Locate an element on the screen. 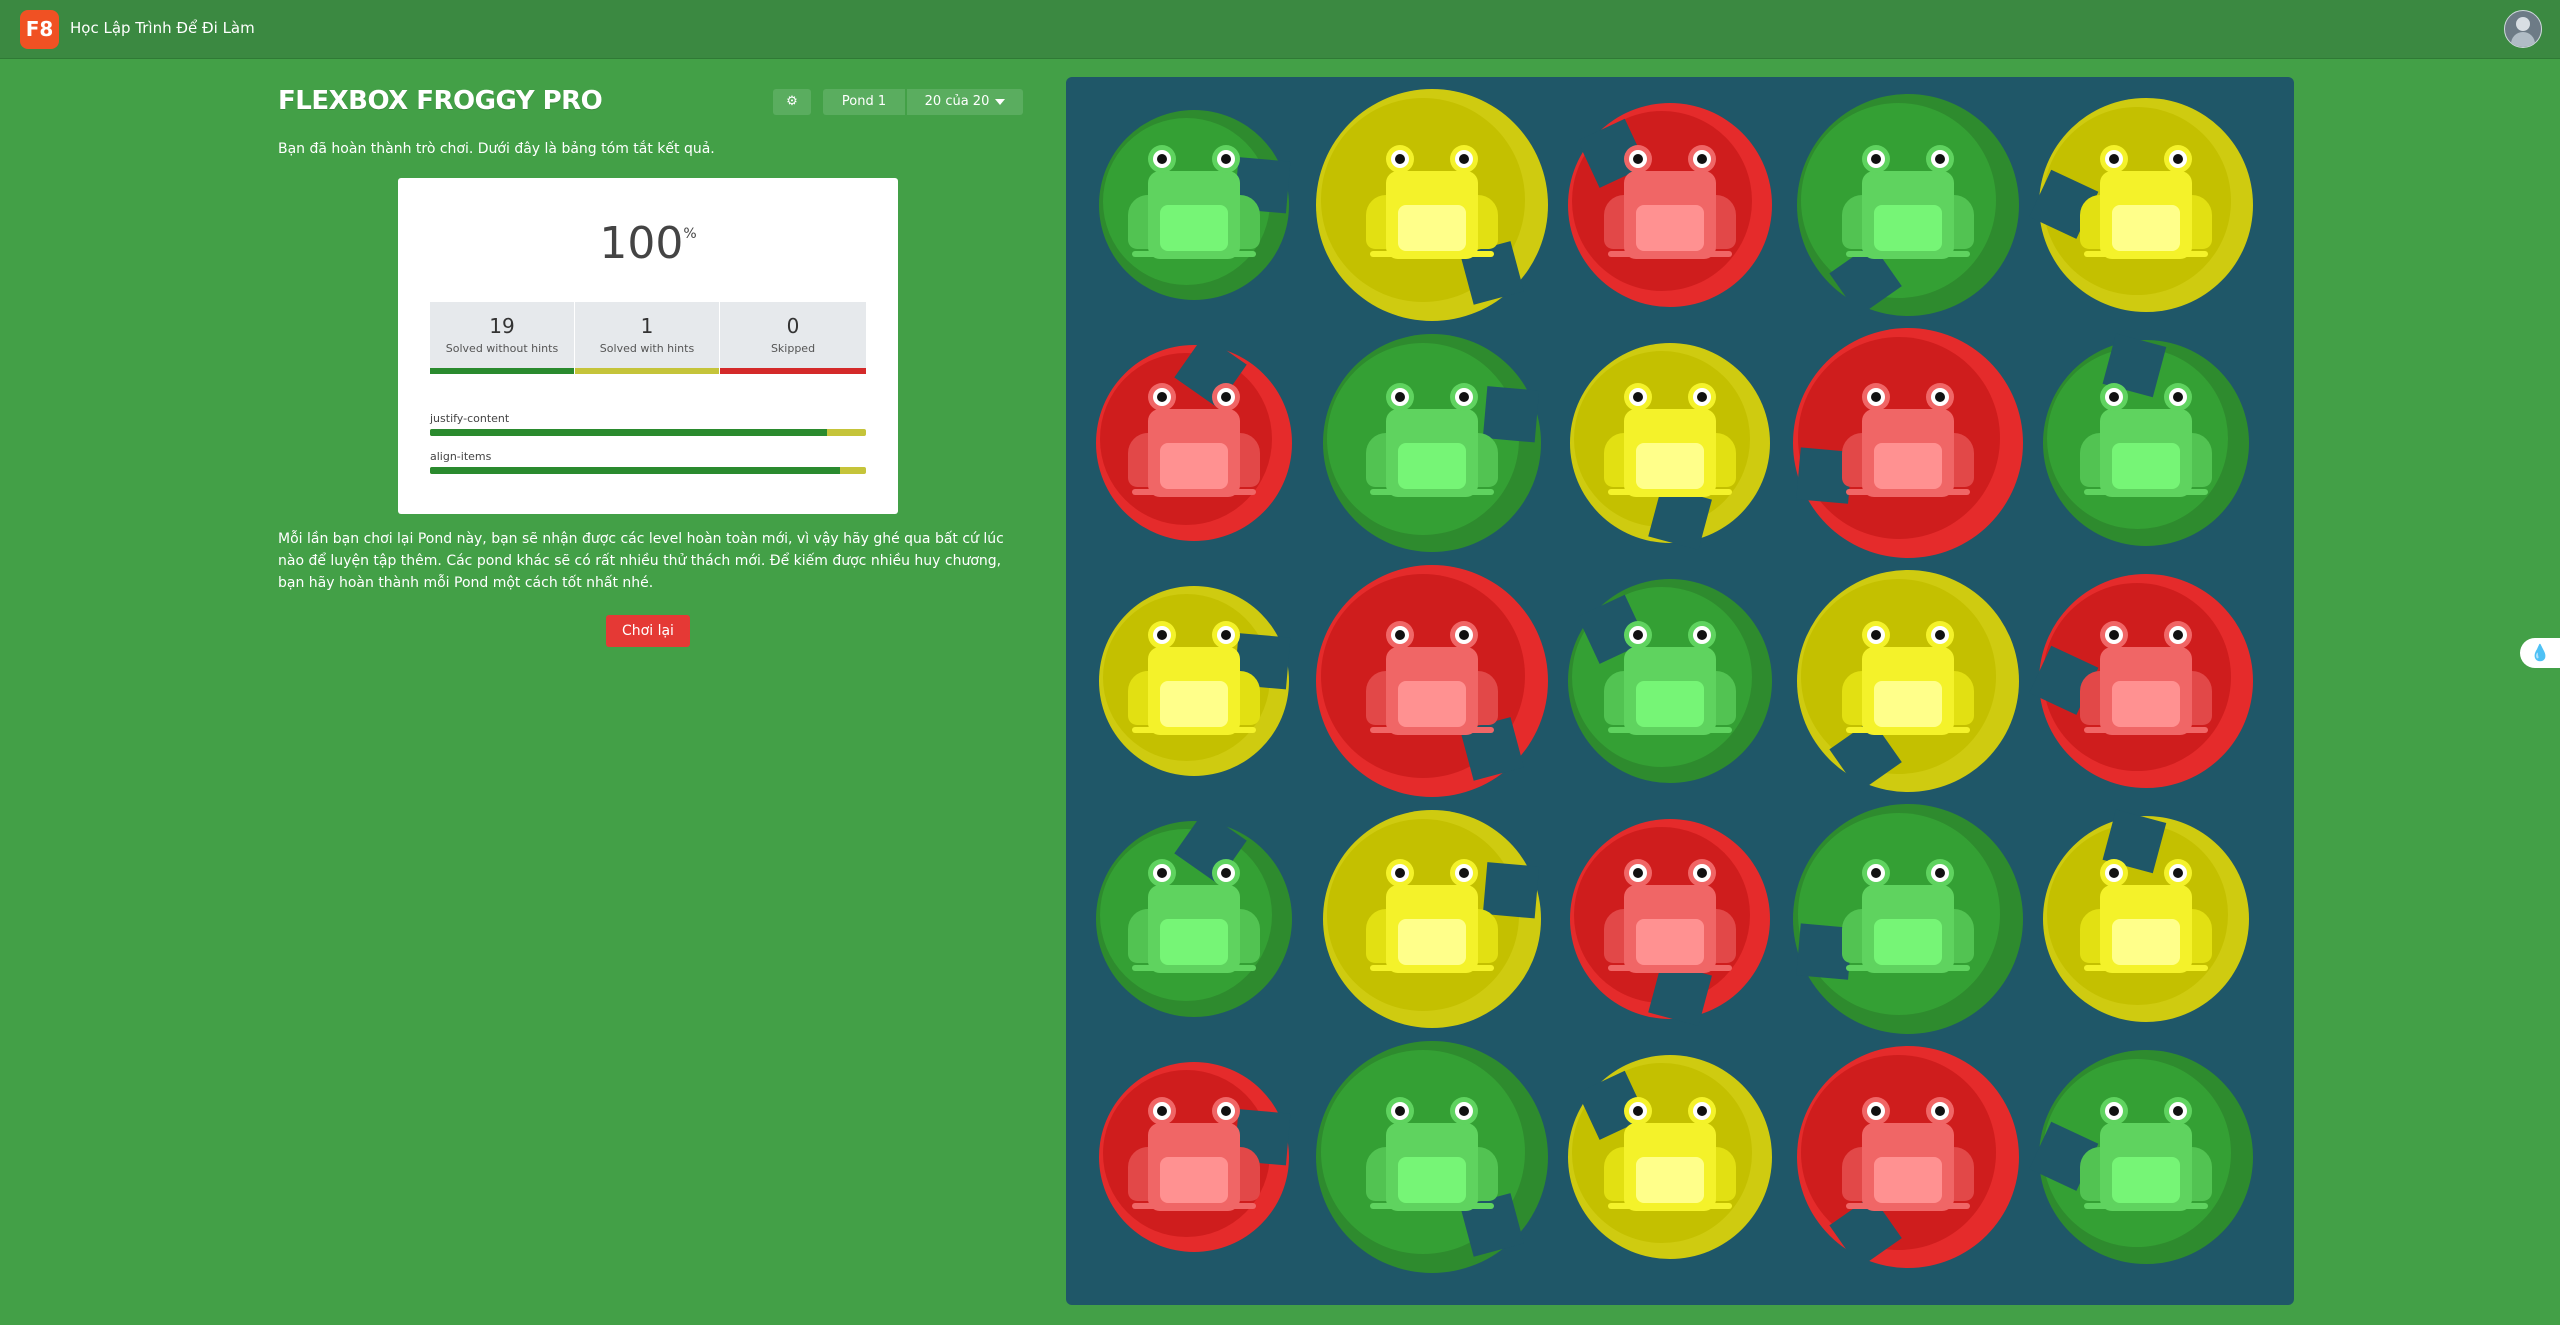  level-dropdown: 20 của 20 is located at coordinates (965, 102).